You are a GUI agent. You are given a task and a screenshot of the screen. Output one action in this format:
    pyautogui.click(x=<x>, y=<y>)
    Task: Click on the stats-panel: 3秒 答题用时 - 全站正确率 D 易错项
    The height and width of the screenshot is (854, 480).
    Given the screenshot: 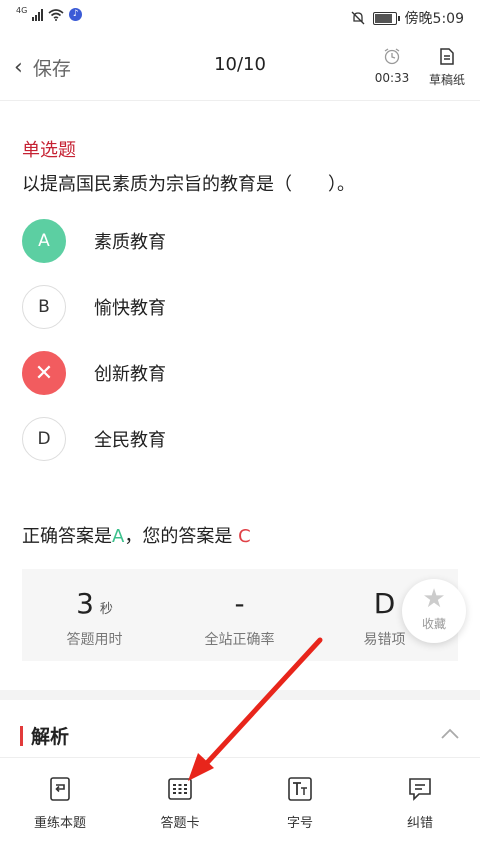 What is the action you would take?
    pyautogui.click(x=240, y=615)
    